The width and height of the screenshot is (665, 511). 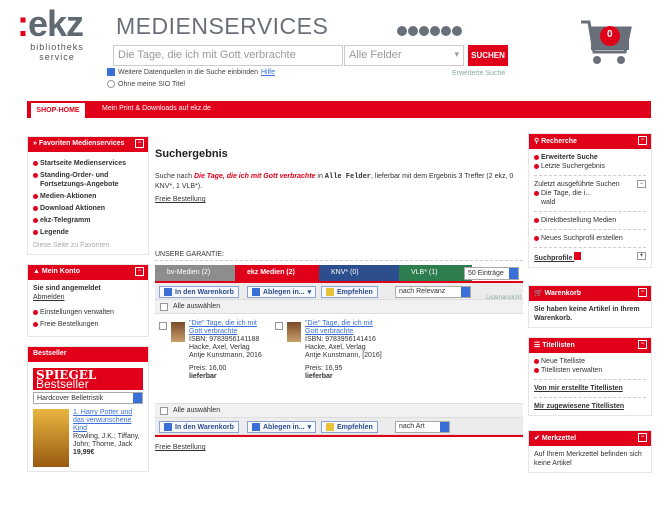 What do you see at coordinates (590, 220) in the screenshot?
I see `direct-order-link: Direktbestellung Medien` at bounding box center [590, 220].